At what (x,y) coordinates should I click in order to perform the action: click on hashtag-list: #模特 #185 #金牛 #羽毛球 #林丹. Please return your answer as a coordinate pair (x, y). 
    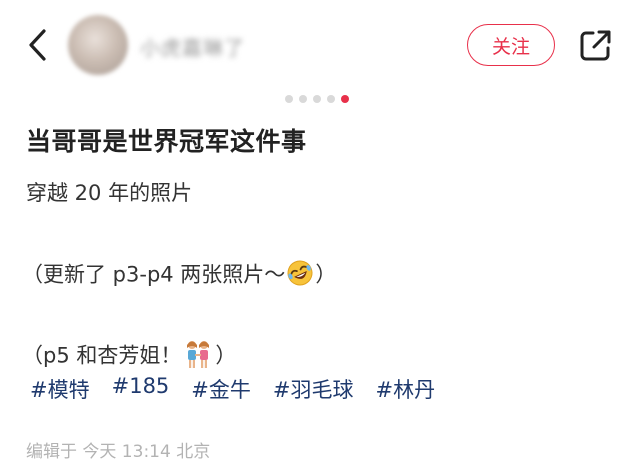
    Looking at the image, I should click on (232, 389).